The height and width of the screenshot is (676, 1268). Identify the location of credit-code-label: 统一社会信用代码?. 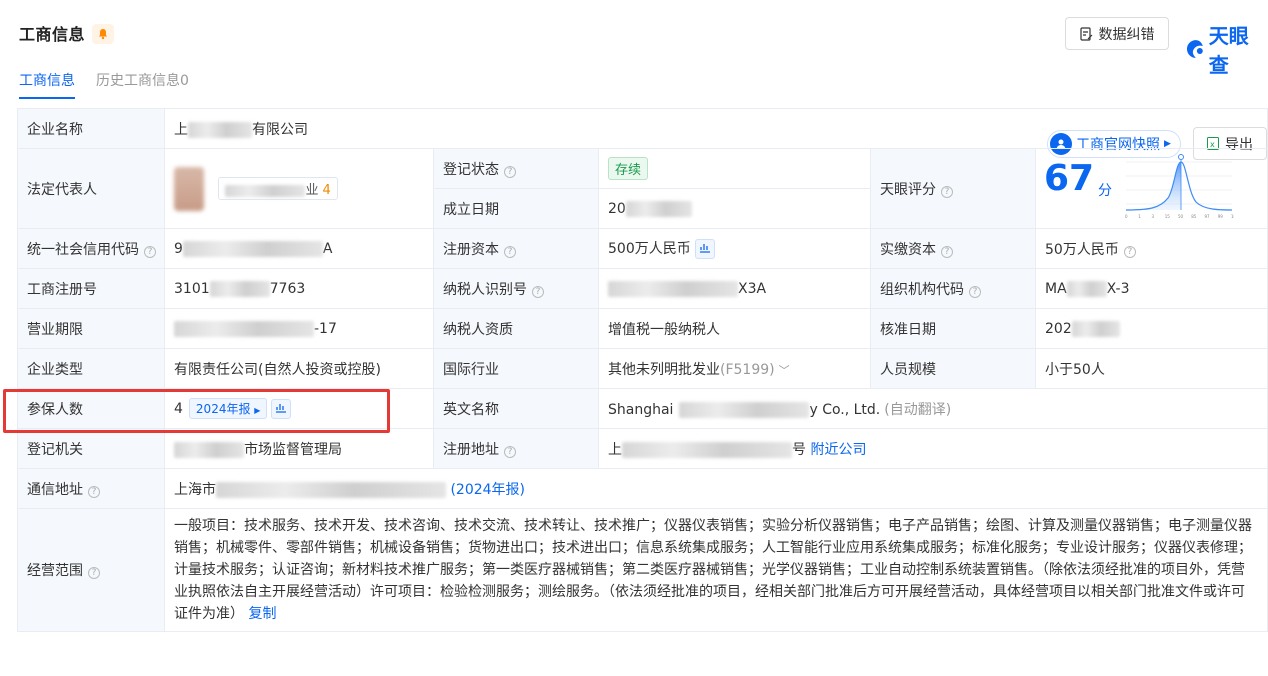
(91, 248).